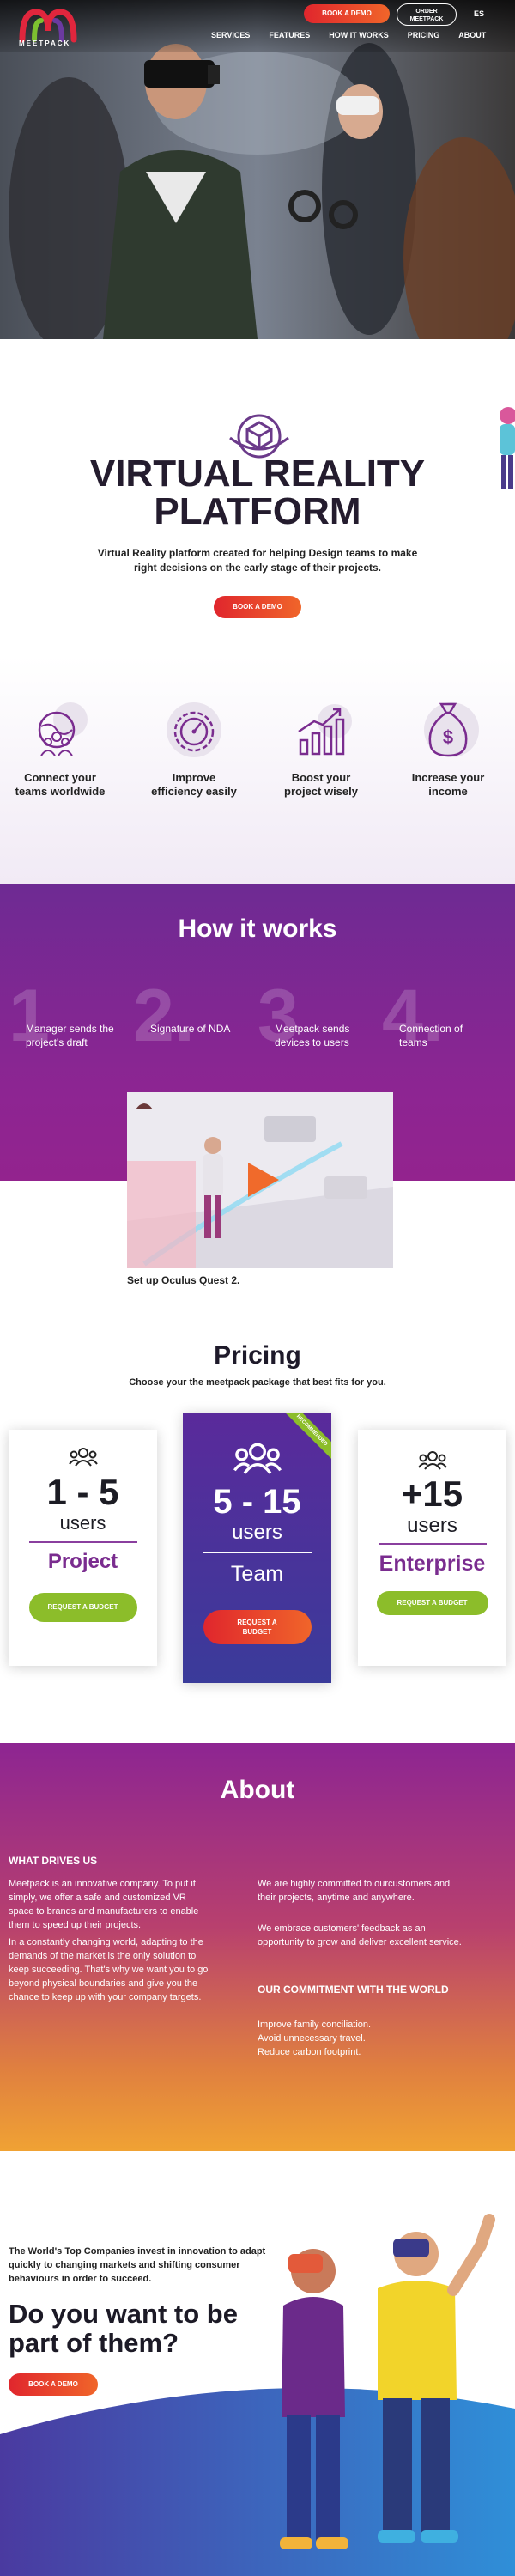 The height and width of the screenshot is (2576, 515). I want to click on intro-title-line-2: PLATFORM, so click(257, 511).